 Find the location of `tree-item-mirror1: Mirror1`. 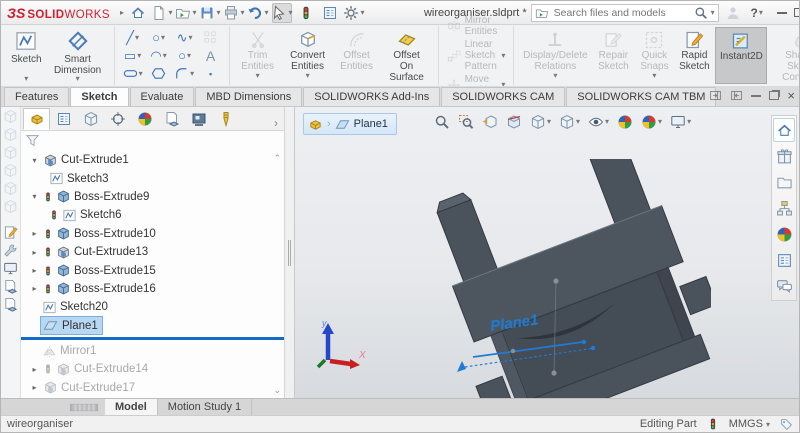

tree-item-mirror1: Mirror1 is located at coordinates (152, 351).